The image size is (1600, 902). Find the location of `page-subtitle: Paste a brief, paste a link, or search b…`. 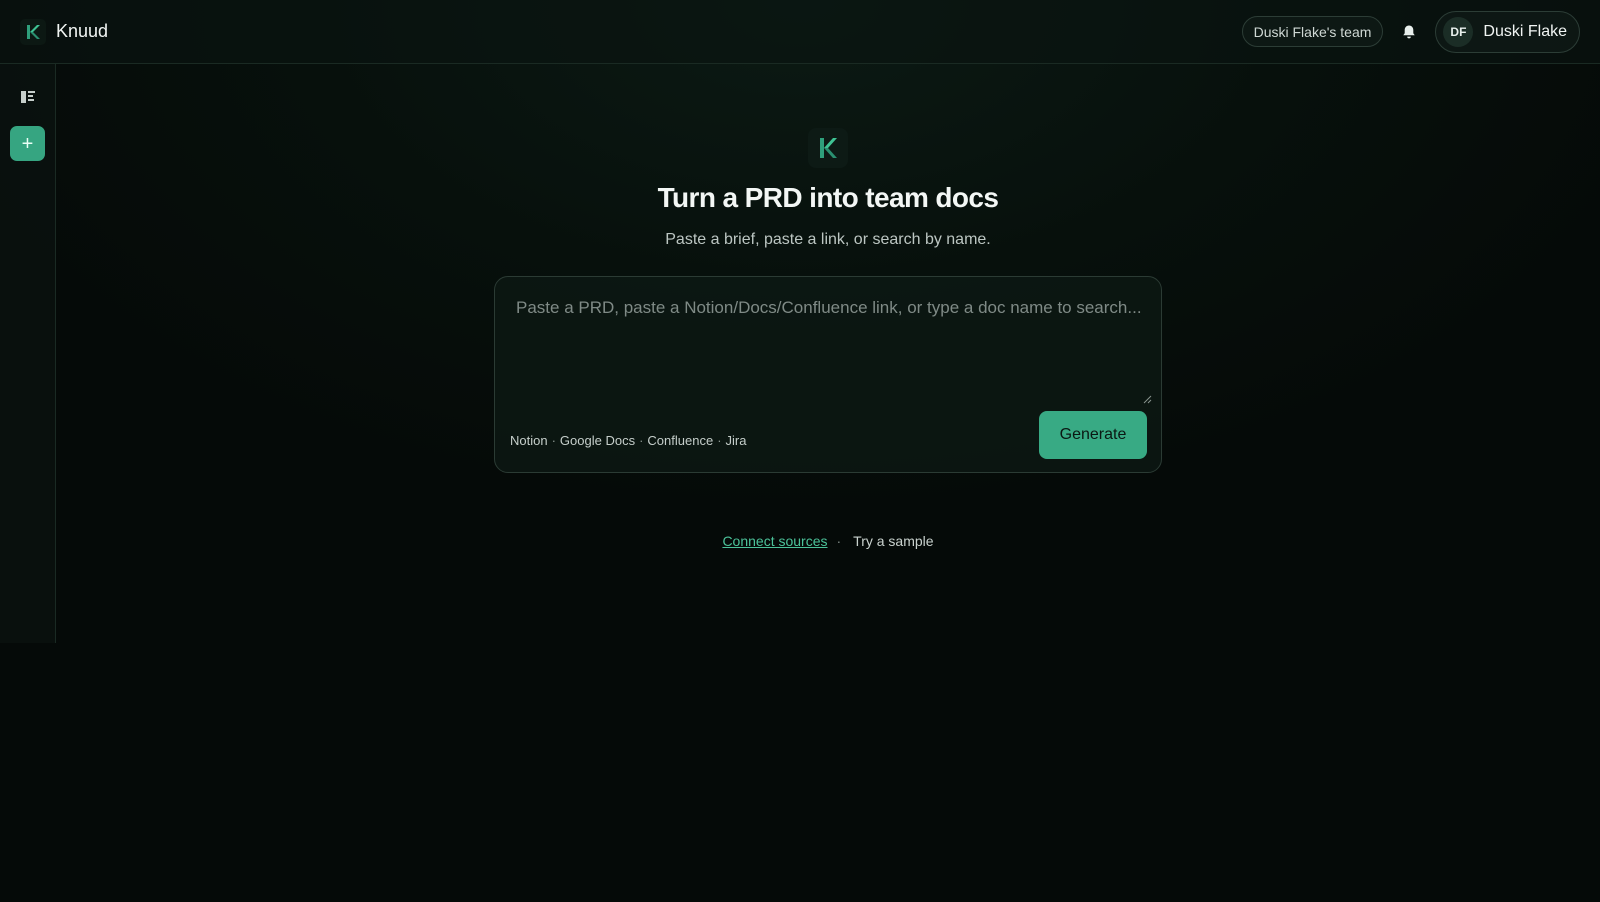

page-subtitle: Paste a brief, paste a link, or search b… is located at coordinates (828, 239).